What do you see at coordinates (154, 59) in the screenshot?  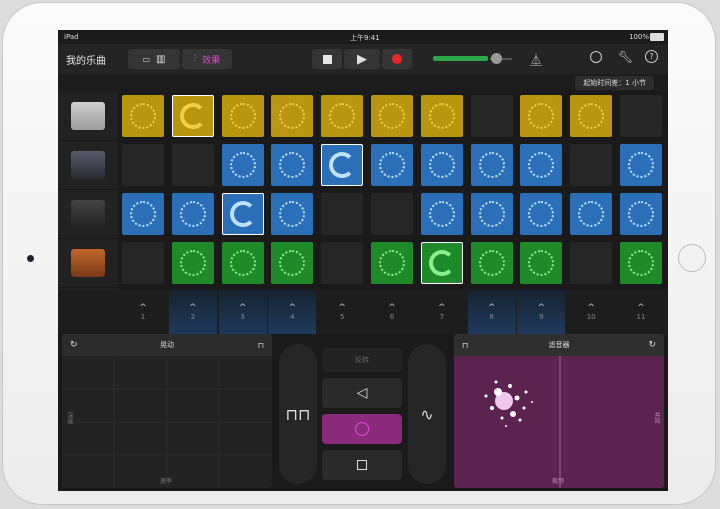 I see `view-toggle-button: ▭ ▥` at bounding box center [154, 59].